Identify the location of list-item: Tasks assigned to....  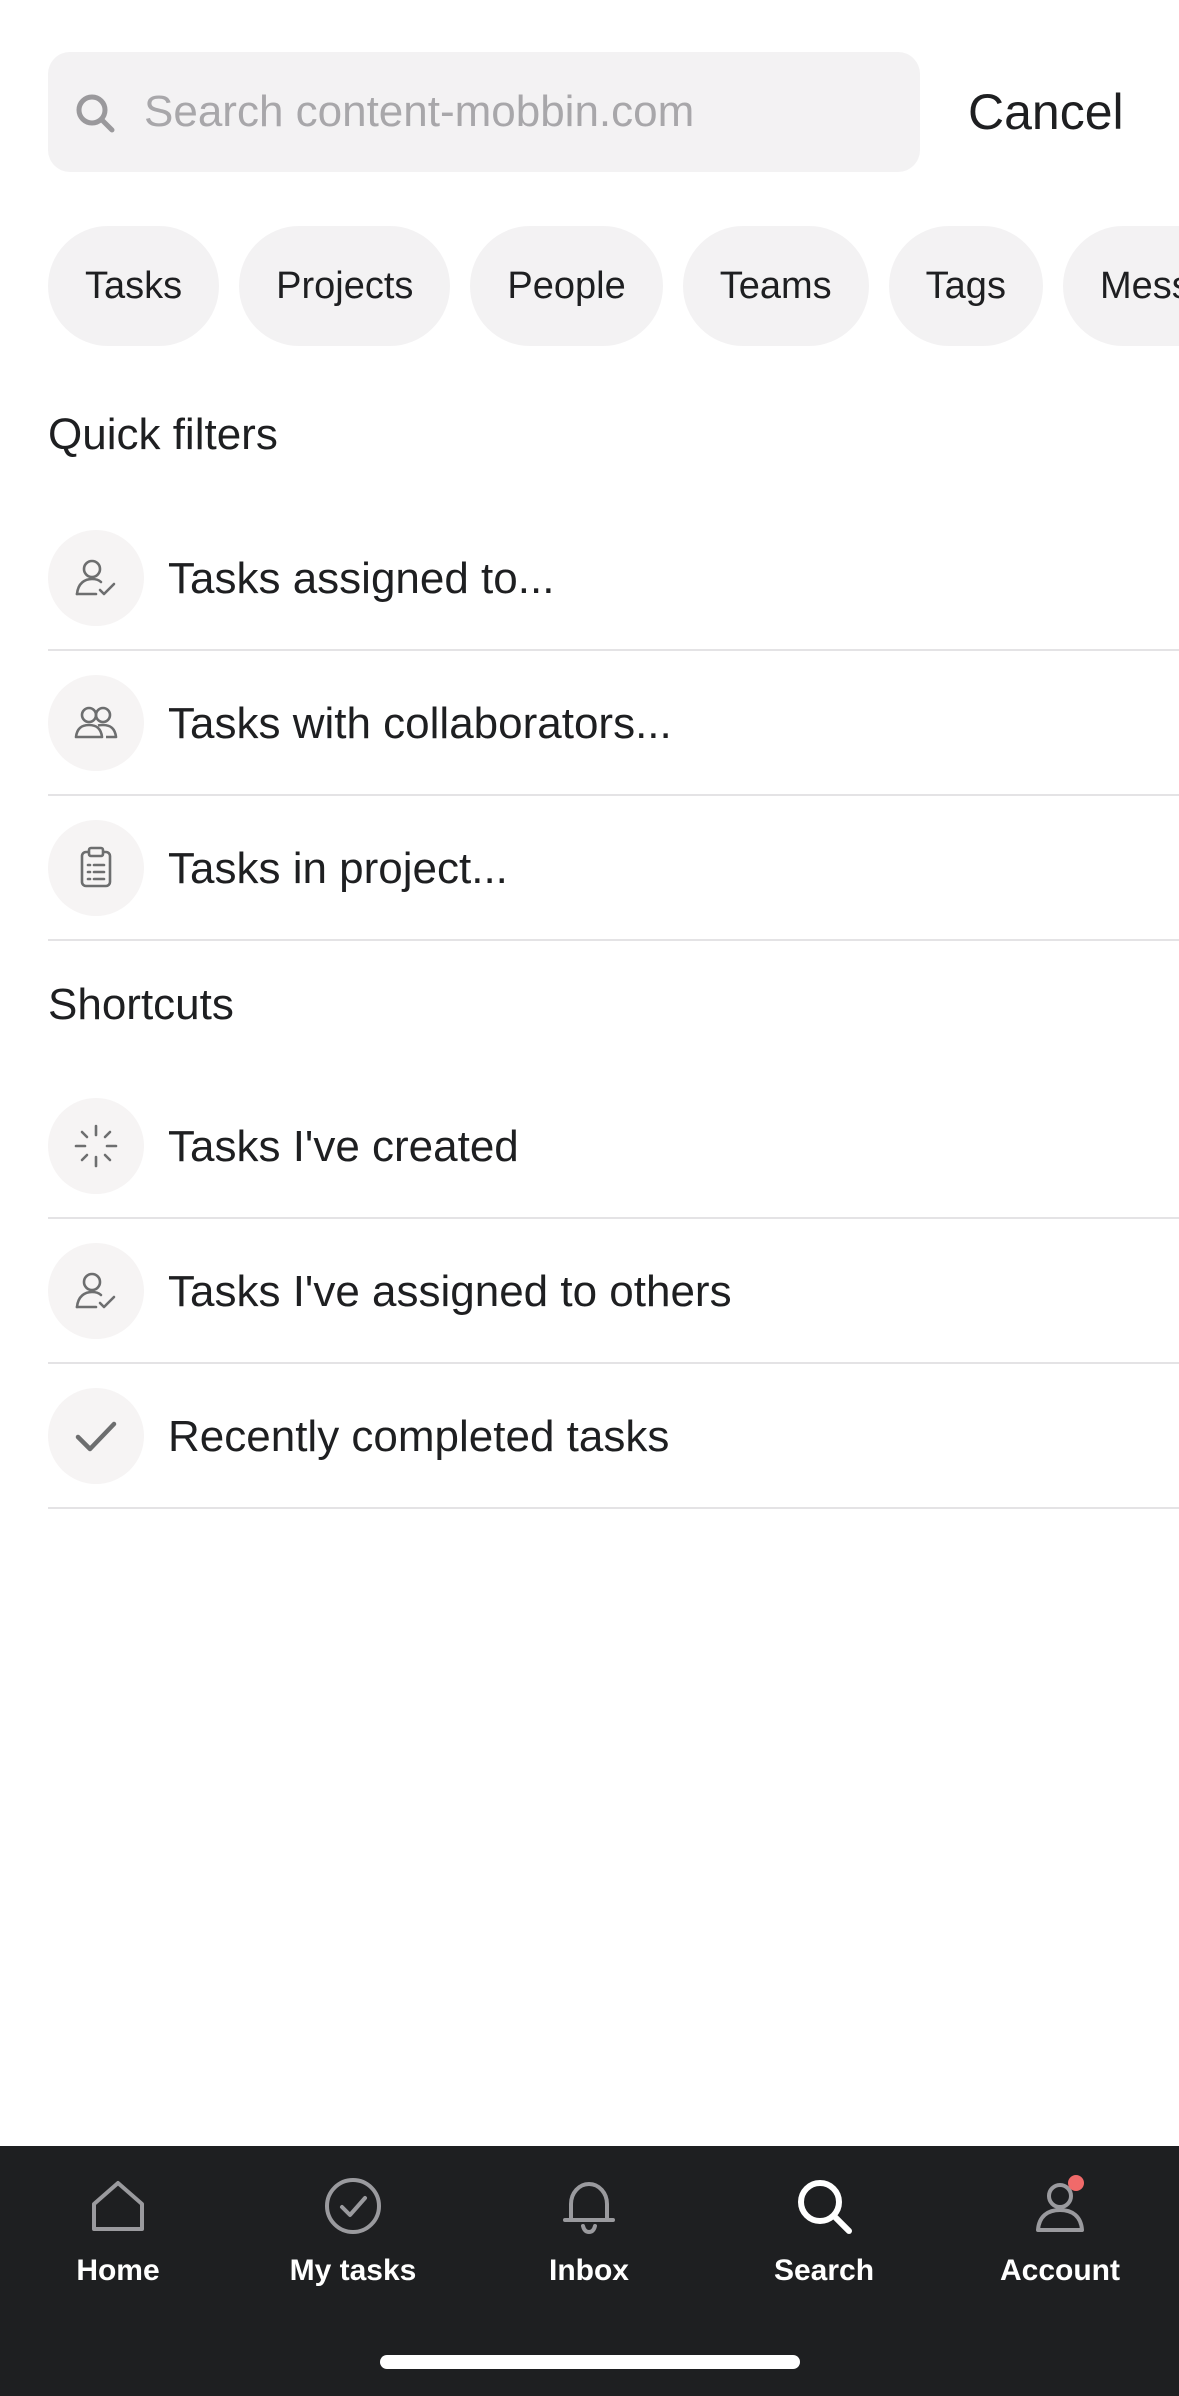
(613, 578).